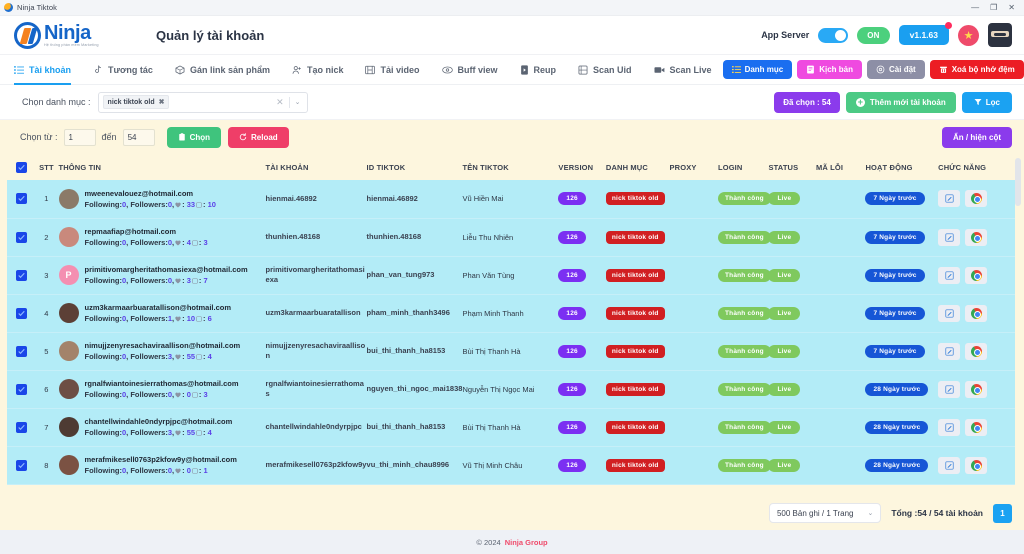  Describe the element at coordinates (202, 102) in the screenshot. I see `category-multiselect: nick tiktok old ✖ ✕ ⌄` at that location.